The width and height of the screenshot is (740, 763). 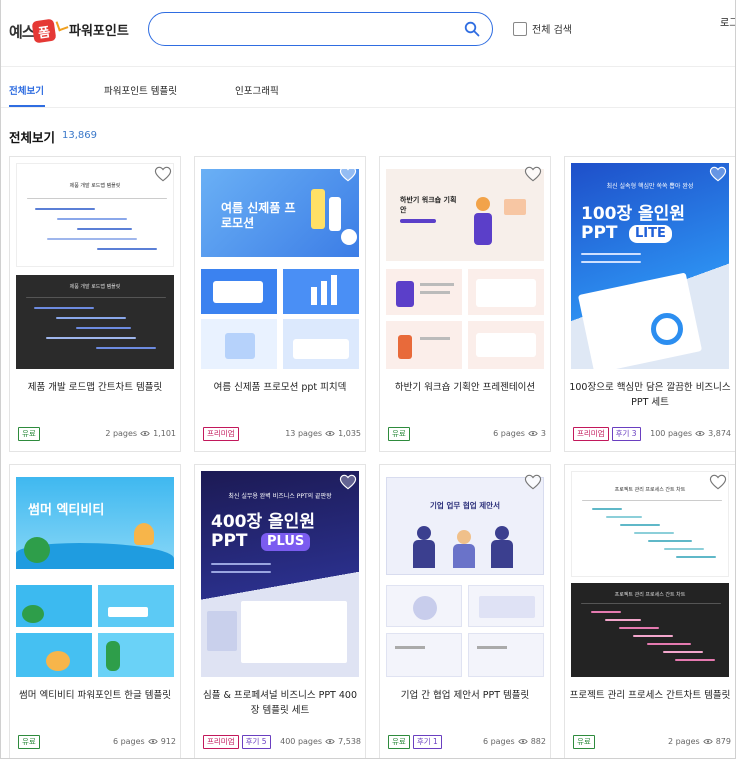 I want to click on card-meta: 100 pages 3,874, so click(x=690, y=433).